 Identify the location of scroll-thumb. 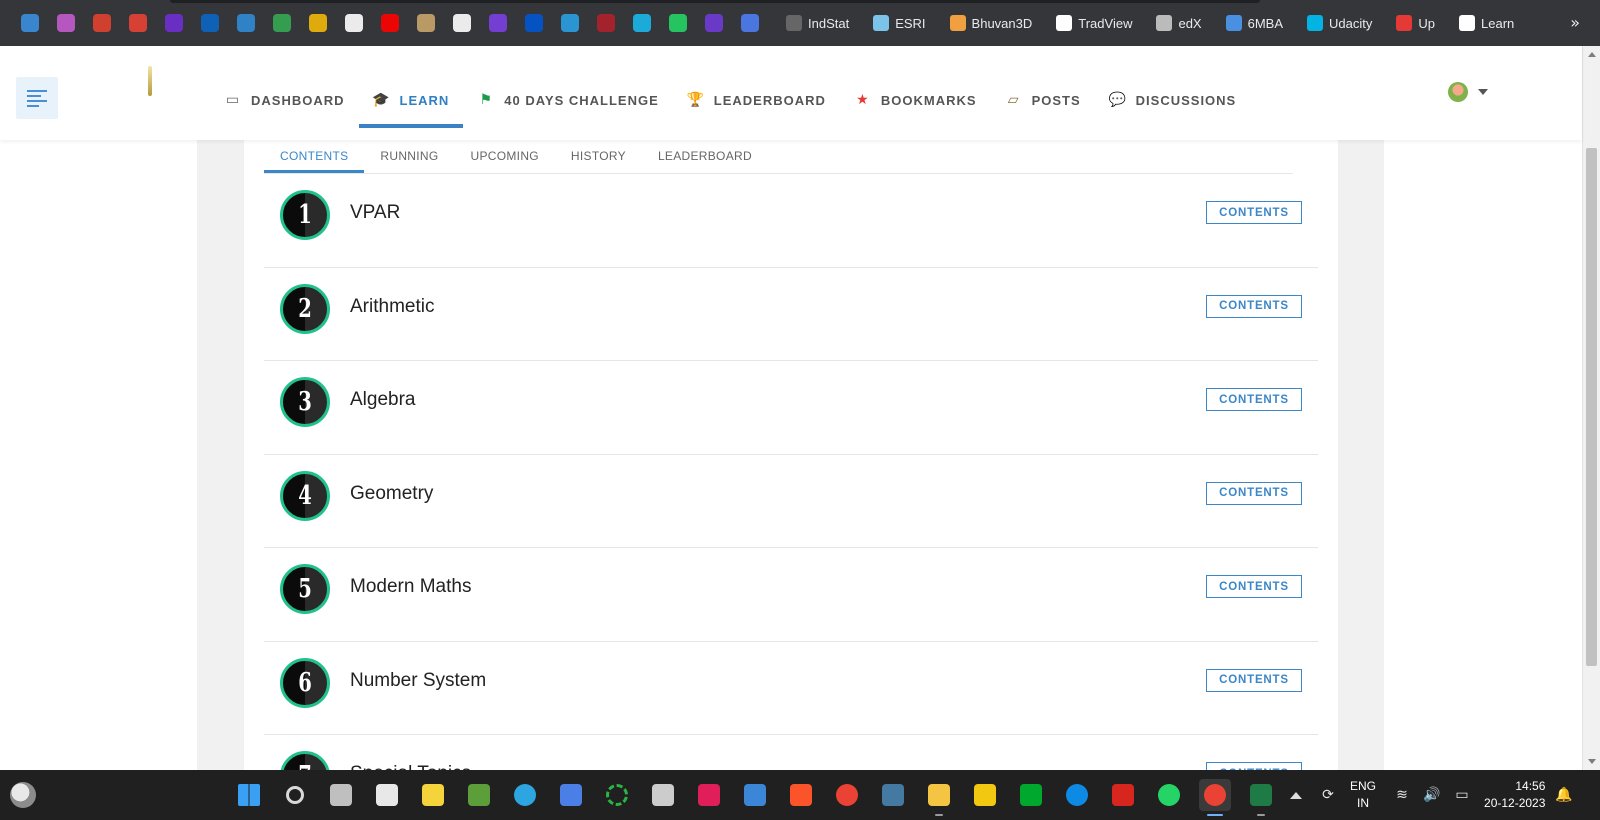
(1591, 407).